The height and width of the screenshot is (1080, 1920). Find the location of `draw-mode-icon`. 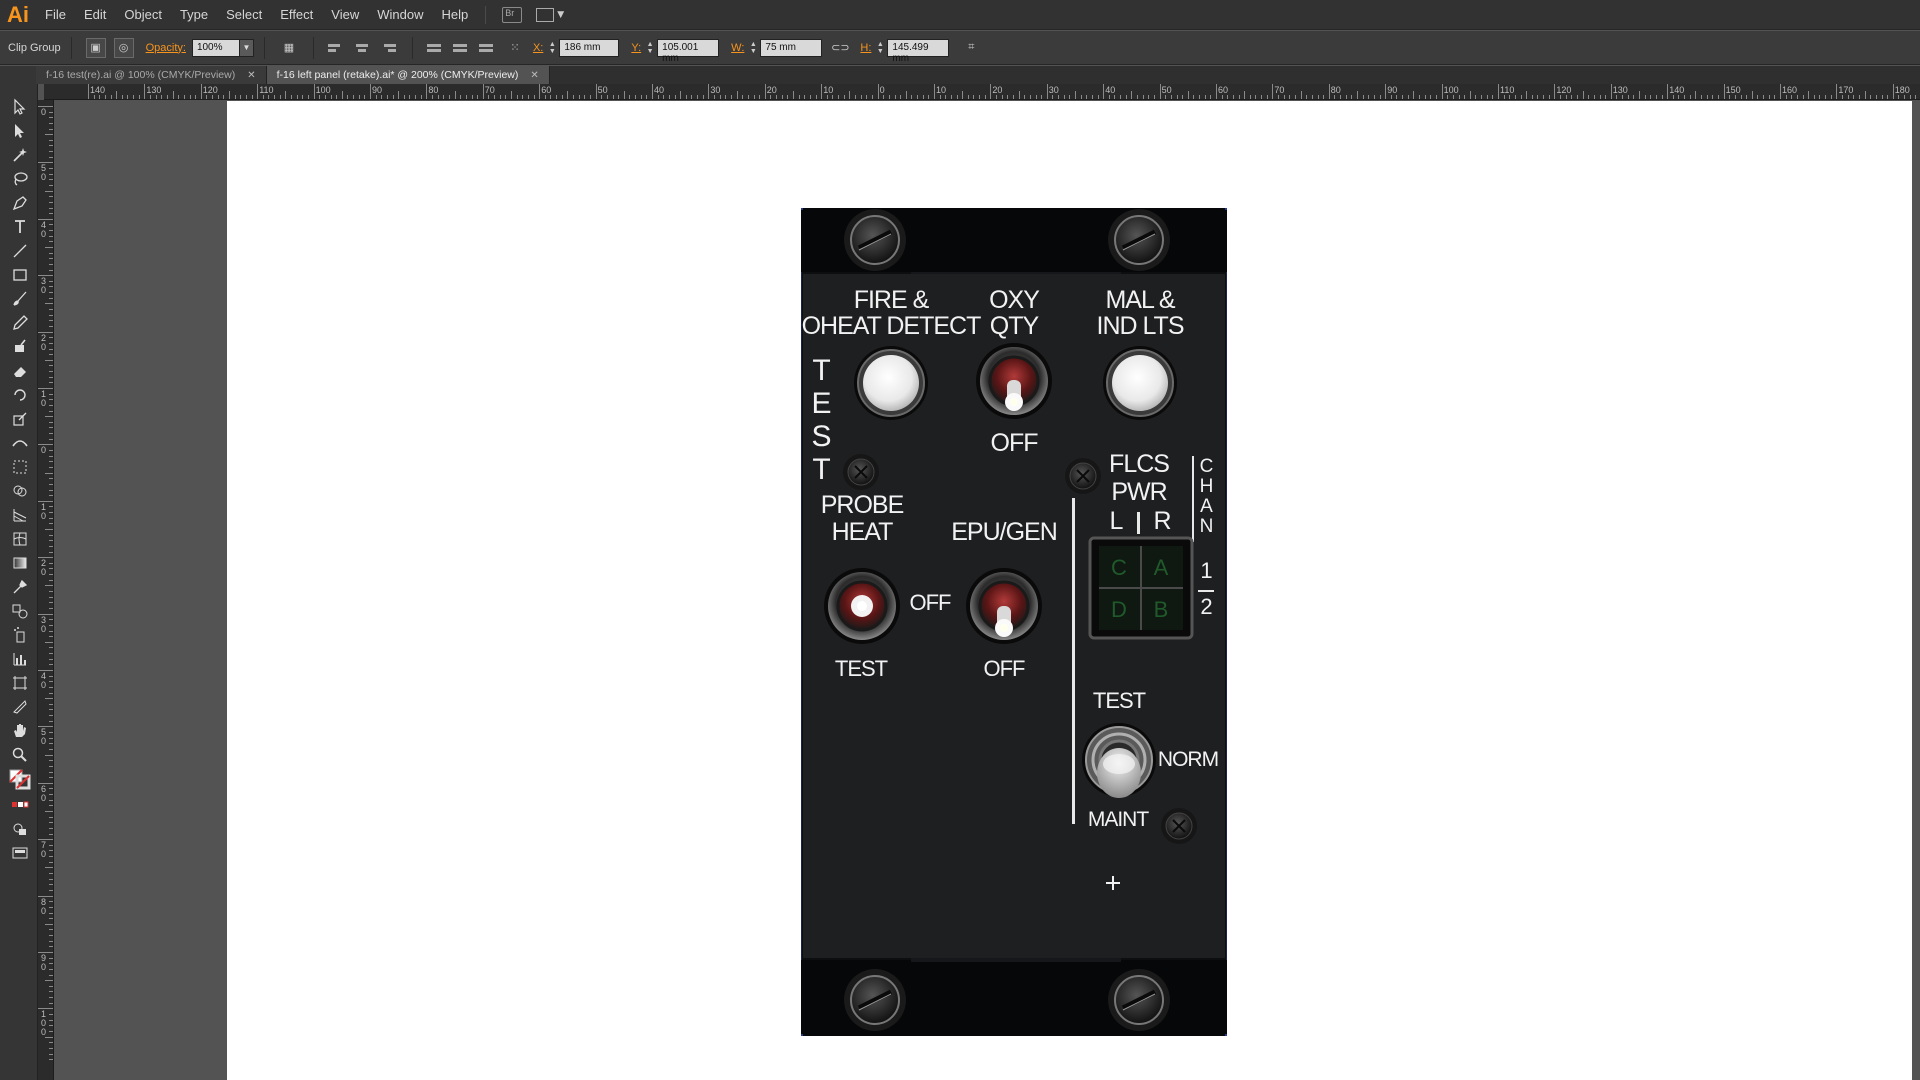

draw-mode-icon is located at coordinates (20, 829).